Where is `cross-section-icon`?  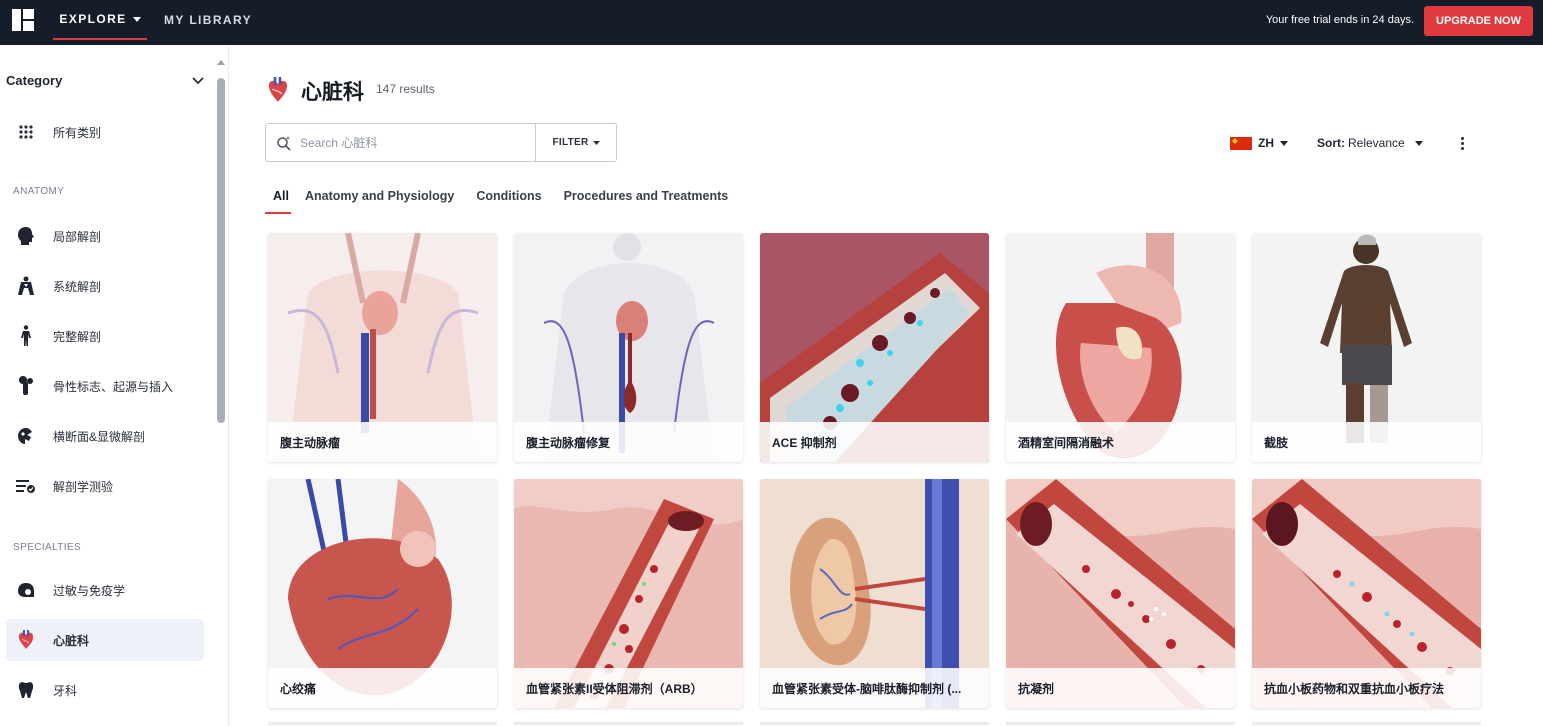
cross-section-icon is located at coordinates (26, 436).